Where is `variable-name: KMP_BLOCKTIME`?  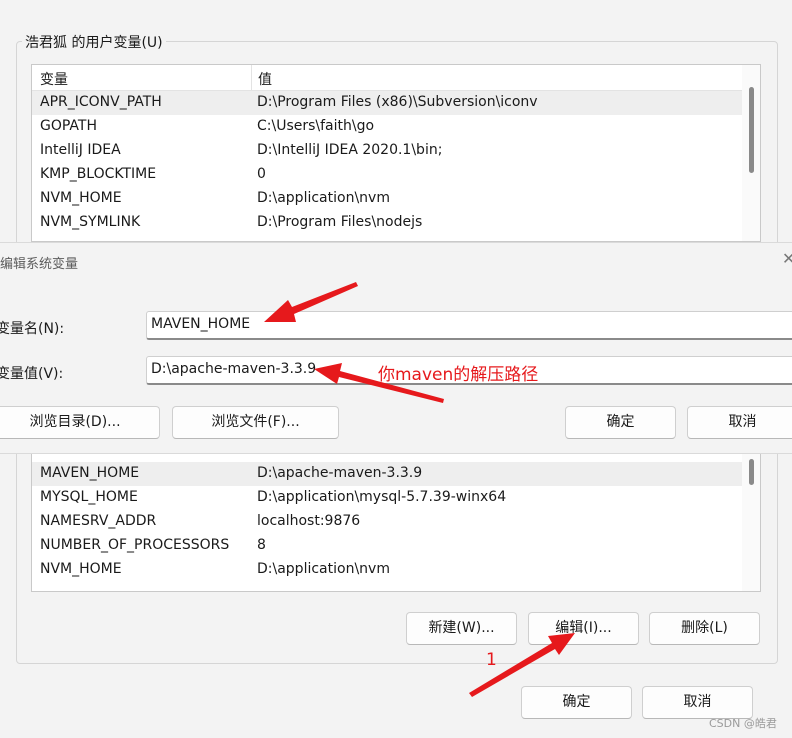 variable-name: KMP_BLOCKTIME is located at coordinates (98, 174).